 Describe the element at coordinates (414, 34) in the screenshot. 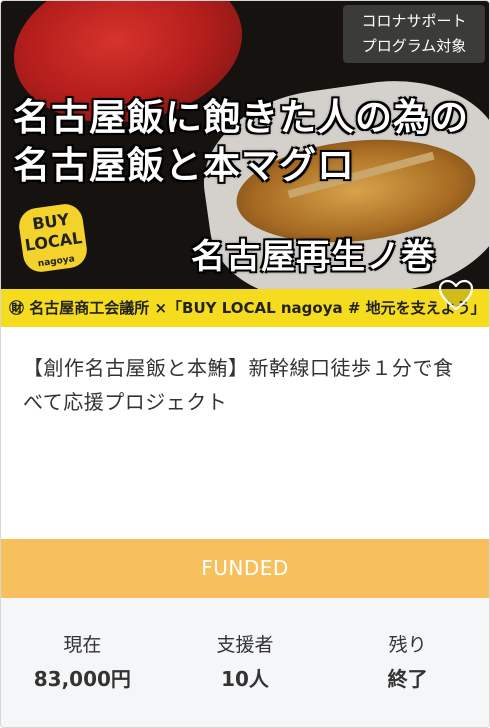

I see `corona-support-badge: コロナサポート プログラム対象` at that location.